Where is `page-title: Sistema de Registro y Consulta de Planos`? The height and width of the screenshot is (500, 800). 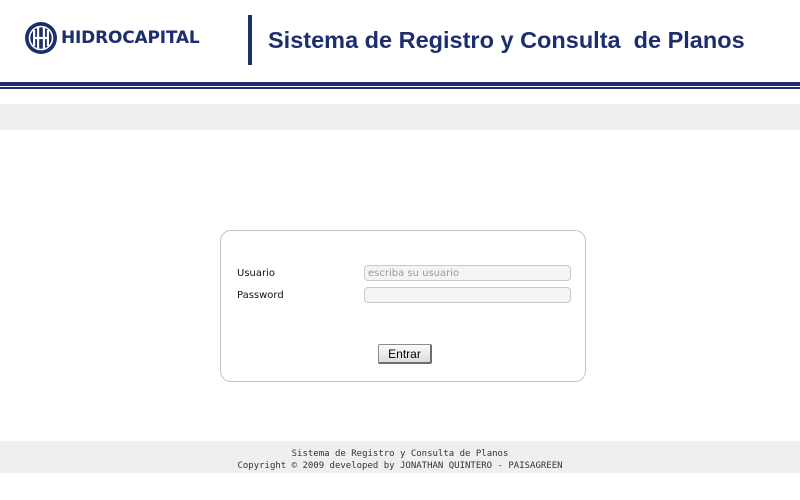 page-title: Sistema de Registro y Consulta de Planos is located at coordinates (506, 40).